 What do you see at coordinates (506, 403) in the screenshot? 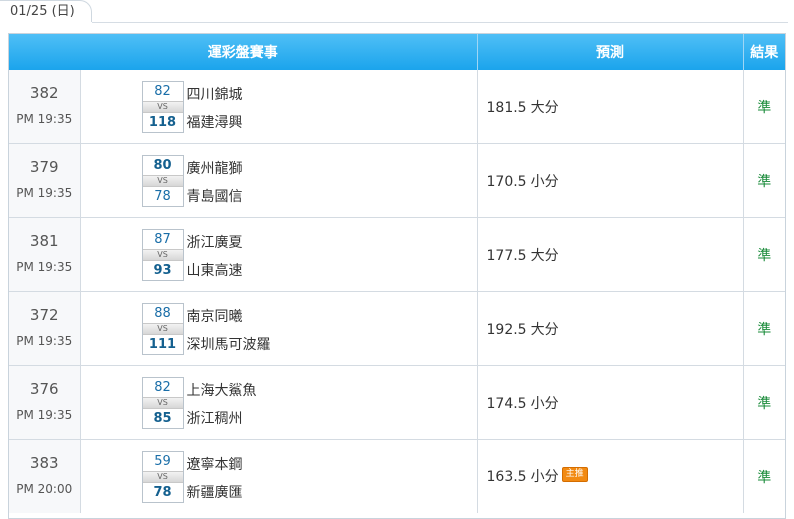
I see `prediction-value: 174.5` at bounding box center [506, 403].